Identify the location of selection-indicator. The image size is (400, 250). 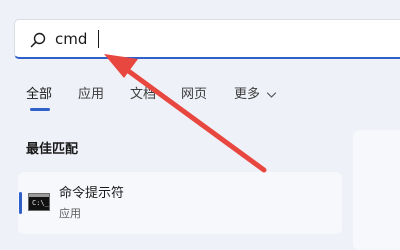
(20, 203).